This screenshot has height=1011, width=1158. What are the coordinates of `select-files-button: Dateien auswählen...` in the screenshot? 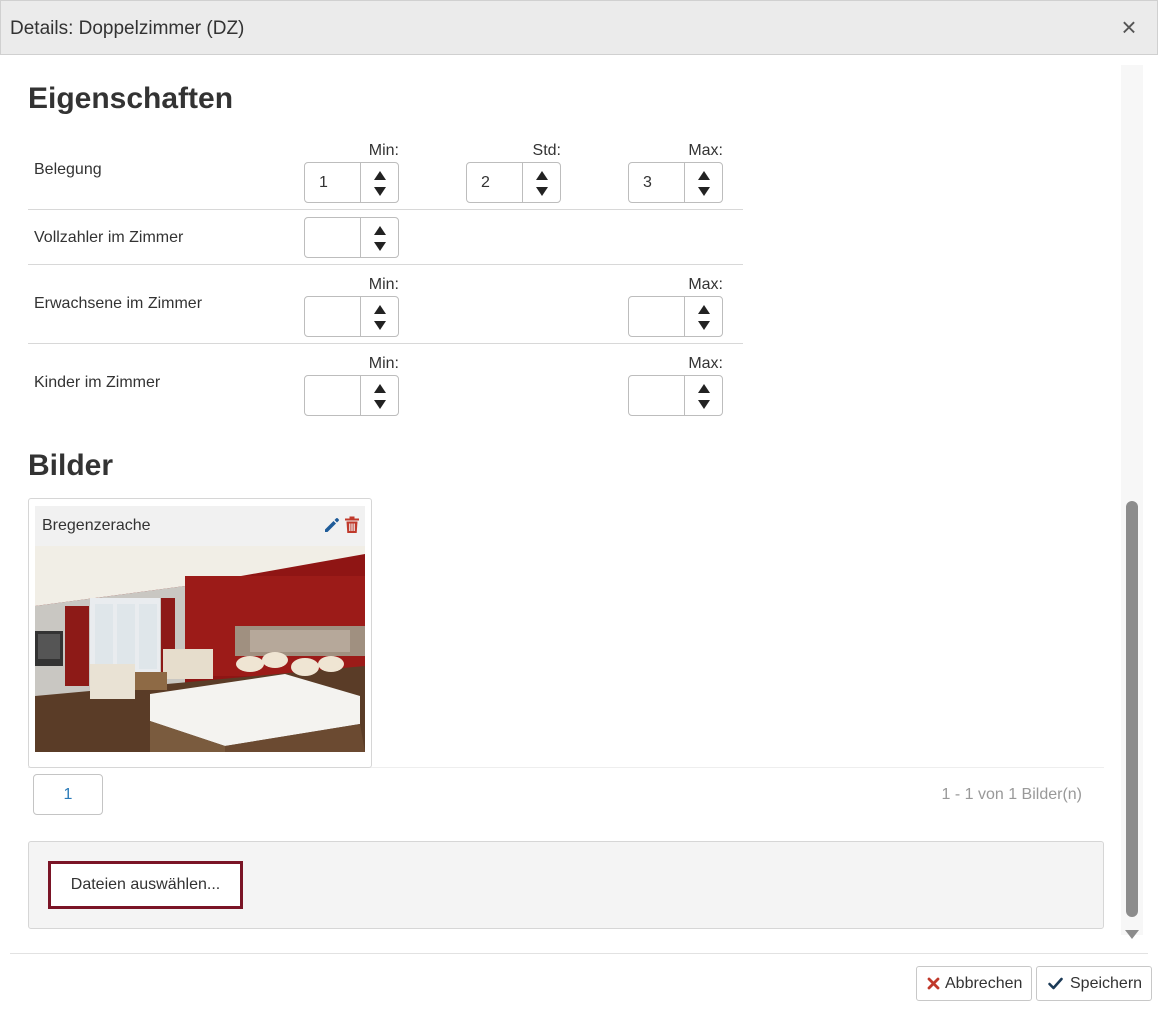 It's located at (145, 885).